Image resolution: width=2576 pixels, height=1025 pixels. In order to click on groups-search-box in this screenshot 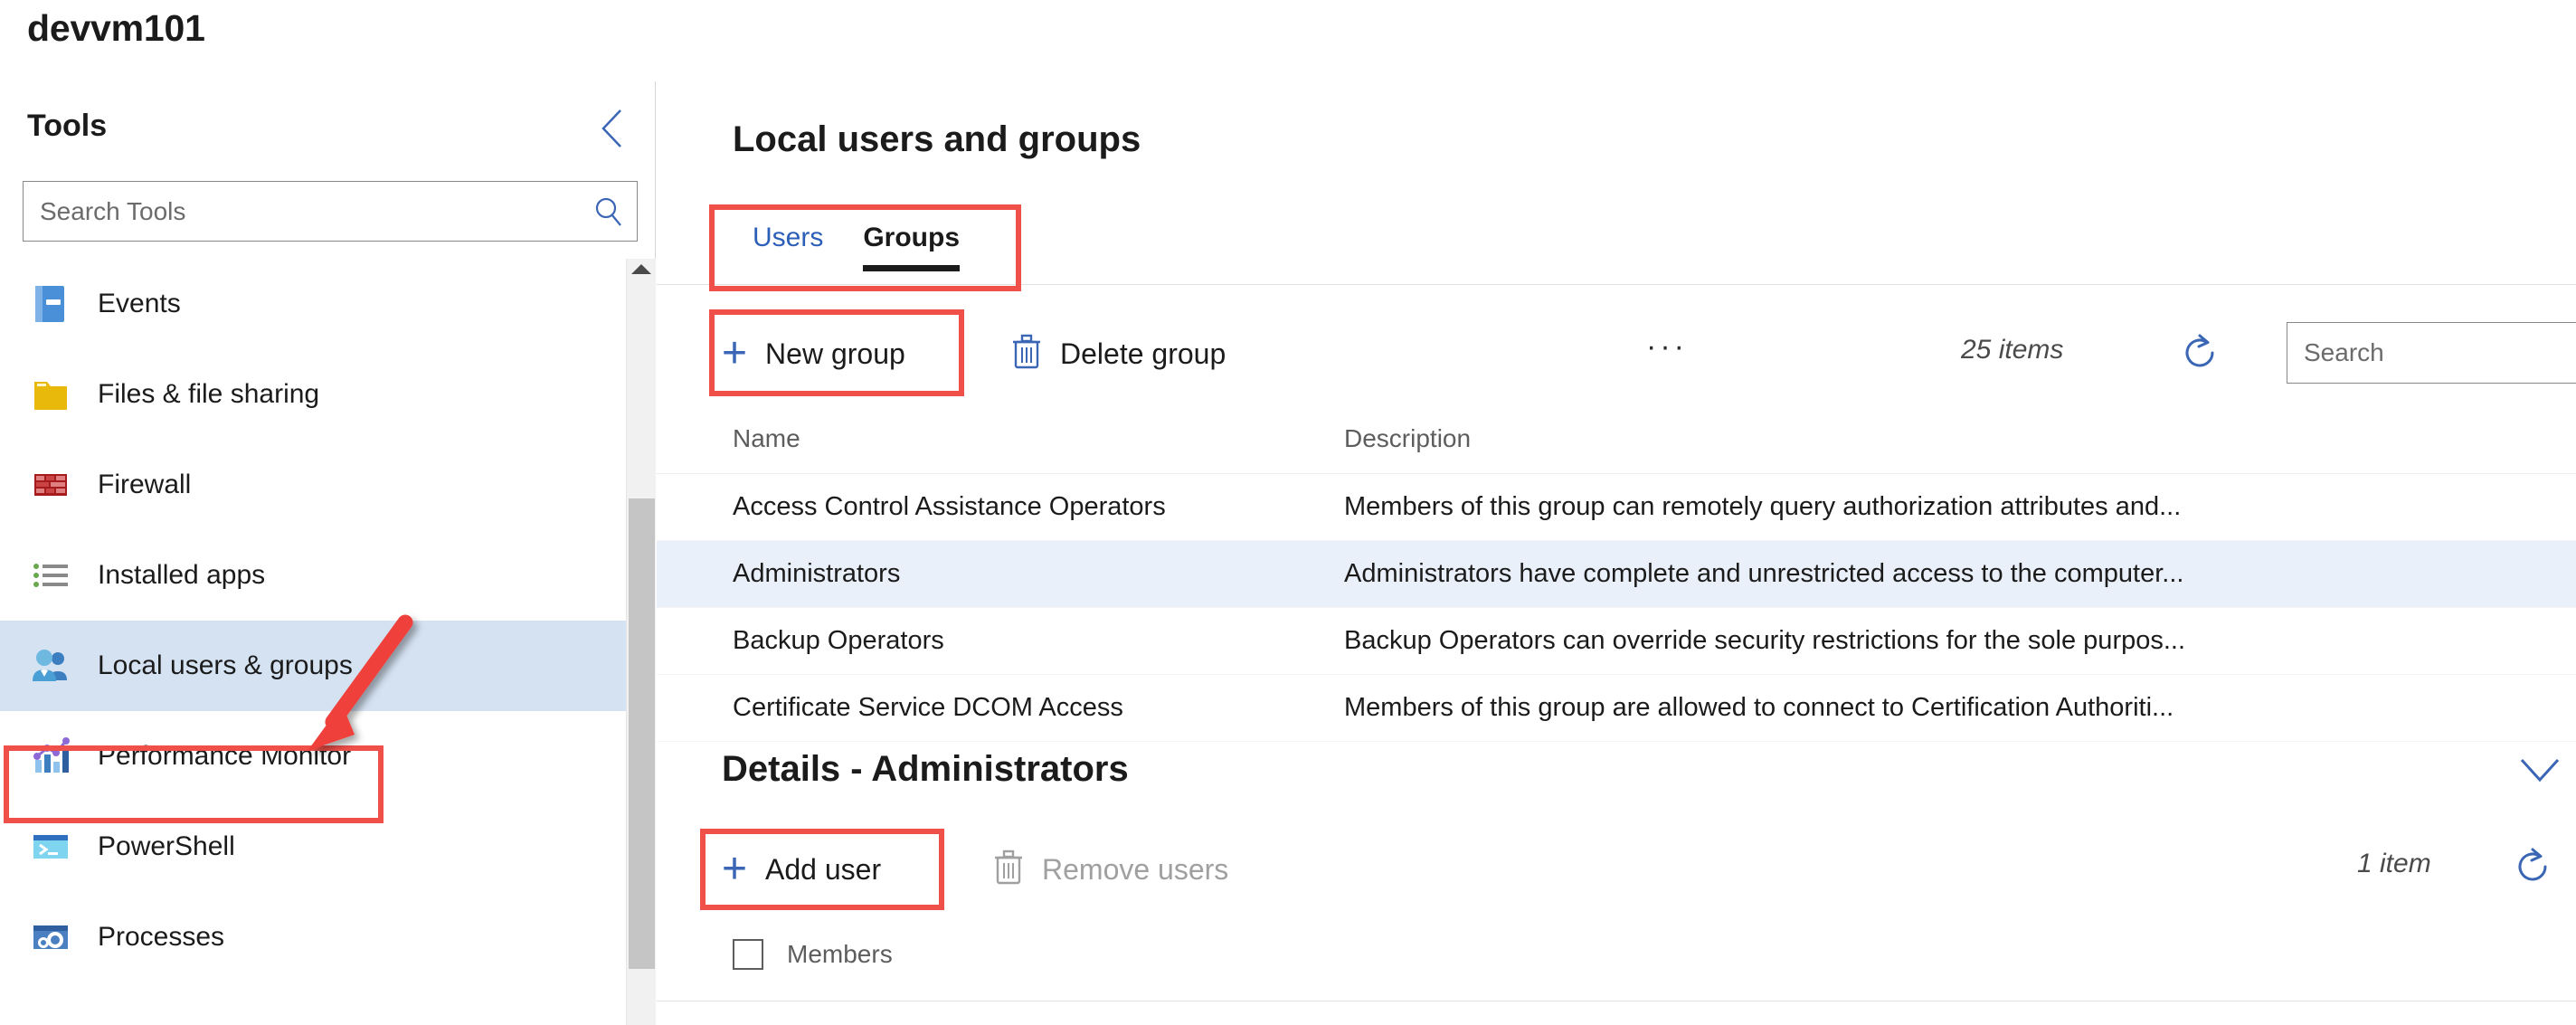, I will do `click(2431, 353)`.